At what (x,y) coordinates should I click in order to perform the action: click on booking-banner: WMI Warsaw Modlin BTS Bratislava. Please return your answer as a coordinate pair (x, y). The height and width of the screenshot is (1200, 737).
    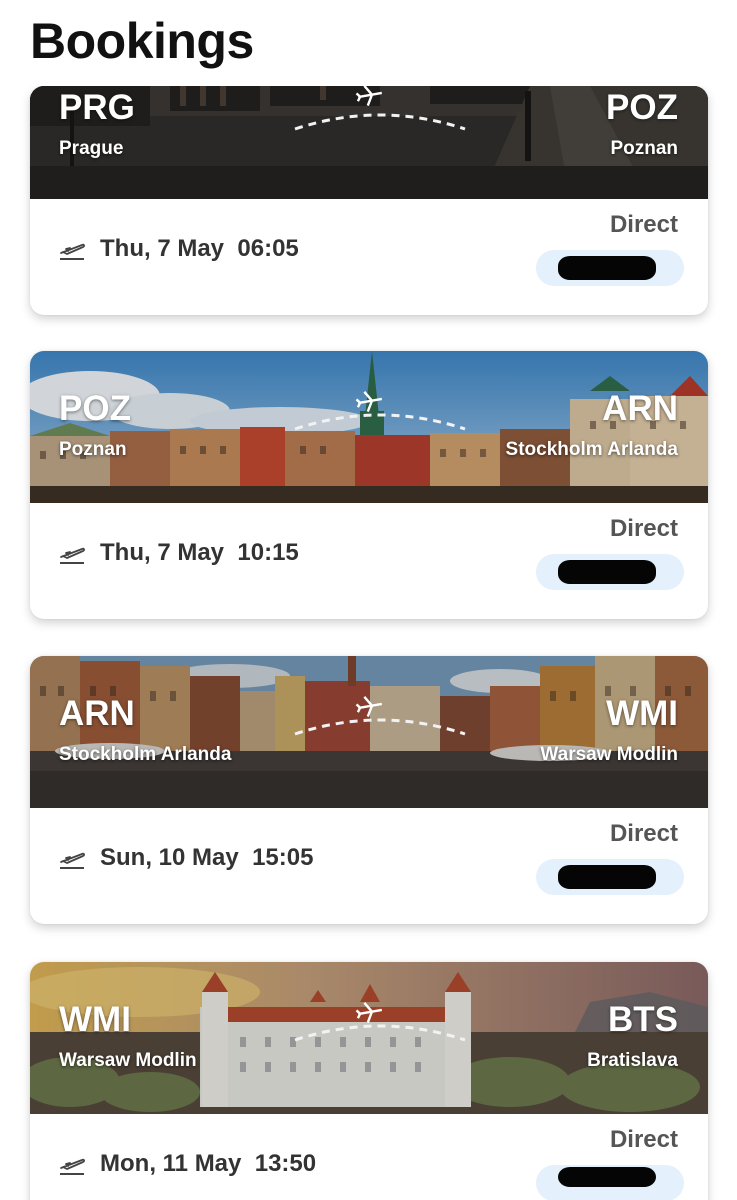
    Looking at the image, I should click on (369, 1038).